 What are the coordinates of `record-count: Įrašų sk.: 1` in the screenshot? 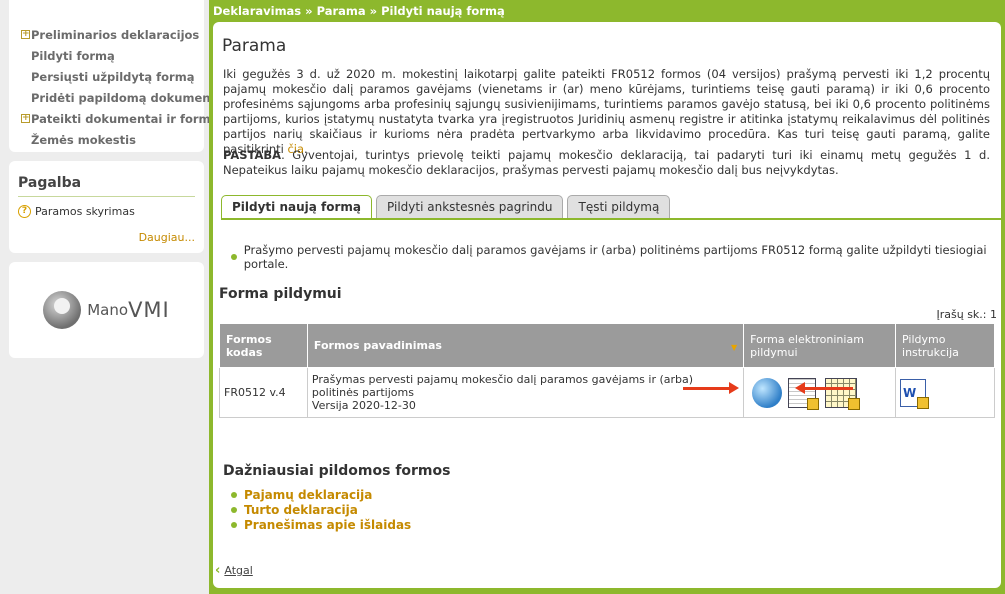 It's located at (966, 314).